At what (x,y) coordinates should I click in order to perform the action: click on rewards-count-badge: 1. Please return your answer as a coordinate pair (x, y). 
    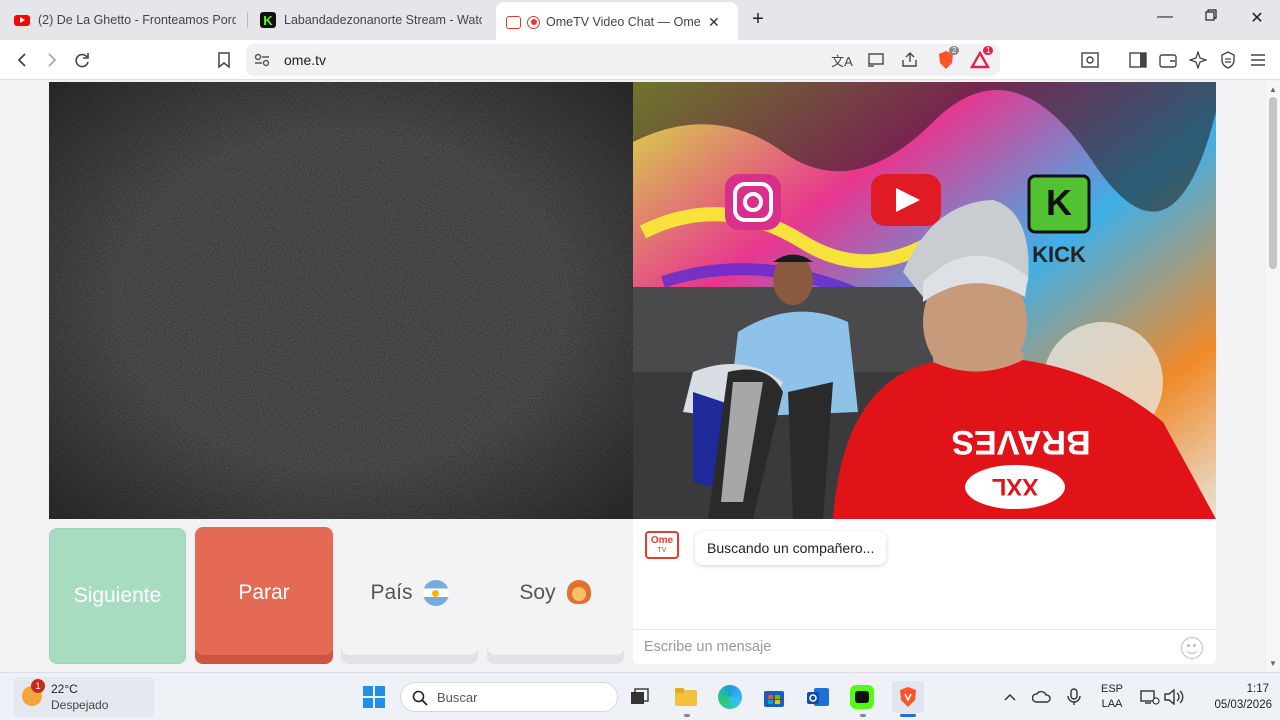
    Looking at the image, I should click on (988, 50).